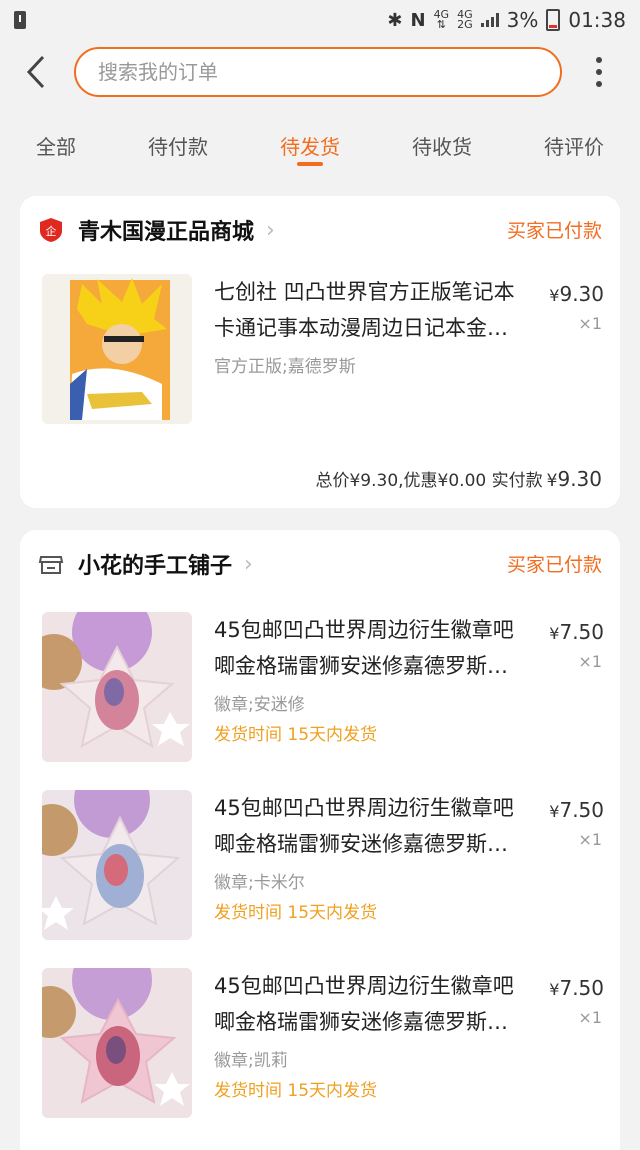 The image size is (640, 1150). What do you see at coordinates (259, 705) in the screenshot?
I see `product-sku: 徽章;安迷修` at bounding box center [259, 705].